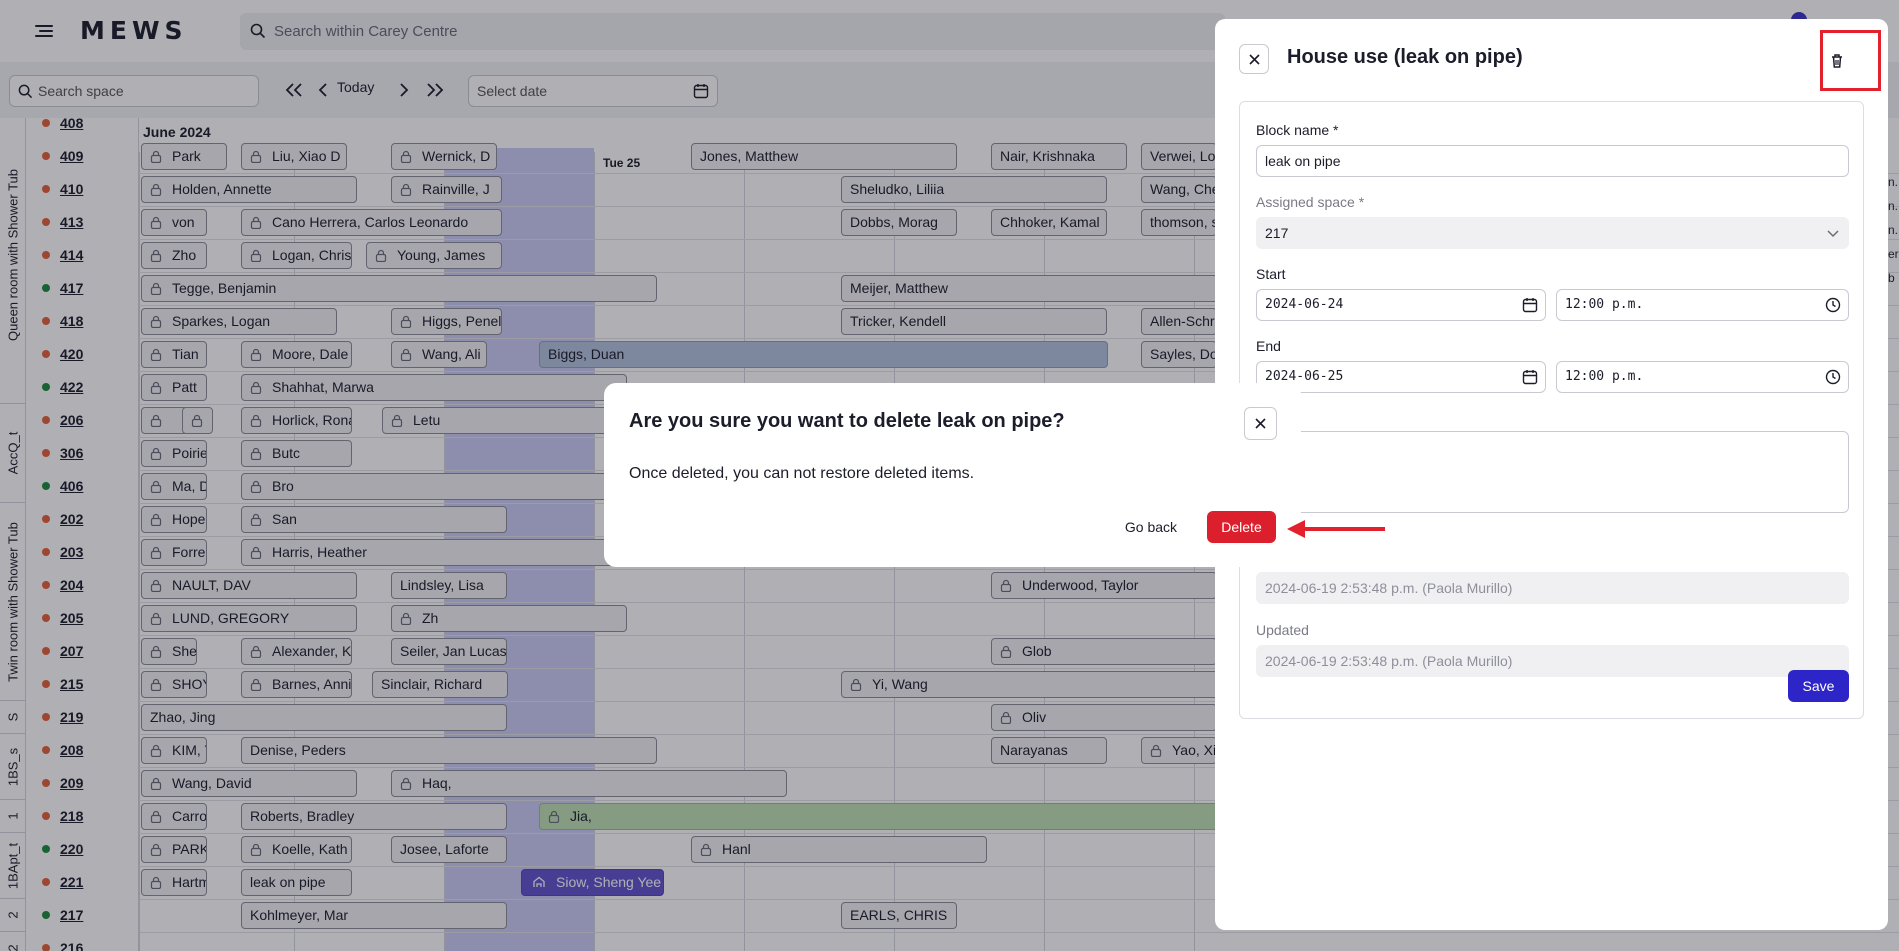 This screenshot has height=951, width=1899. Describe the element at coordinates (1702, 377) in the screenshot. I see `end-time-input: 12:00 p.m.` at that location.